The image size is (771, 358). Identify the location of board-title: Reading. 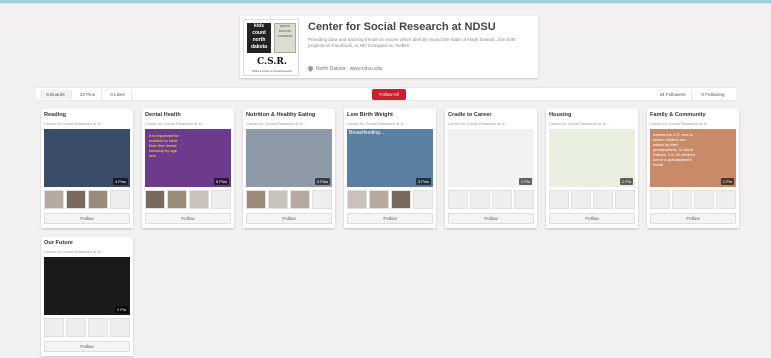
(55, 115).